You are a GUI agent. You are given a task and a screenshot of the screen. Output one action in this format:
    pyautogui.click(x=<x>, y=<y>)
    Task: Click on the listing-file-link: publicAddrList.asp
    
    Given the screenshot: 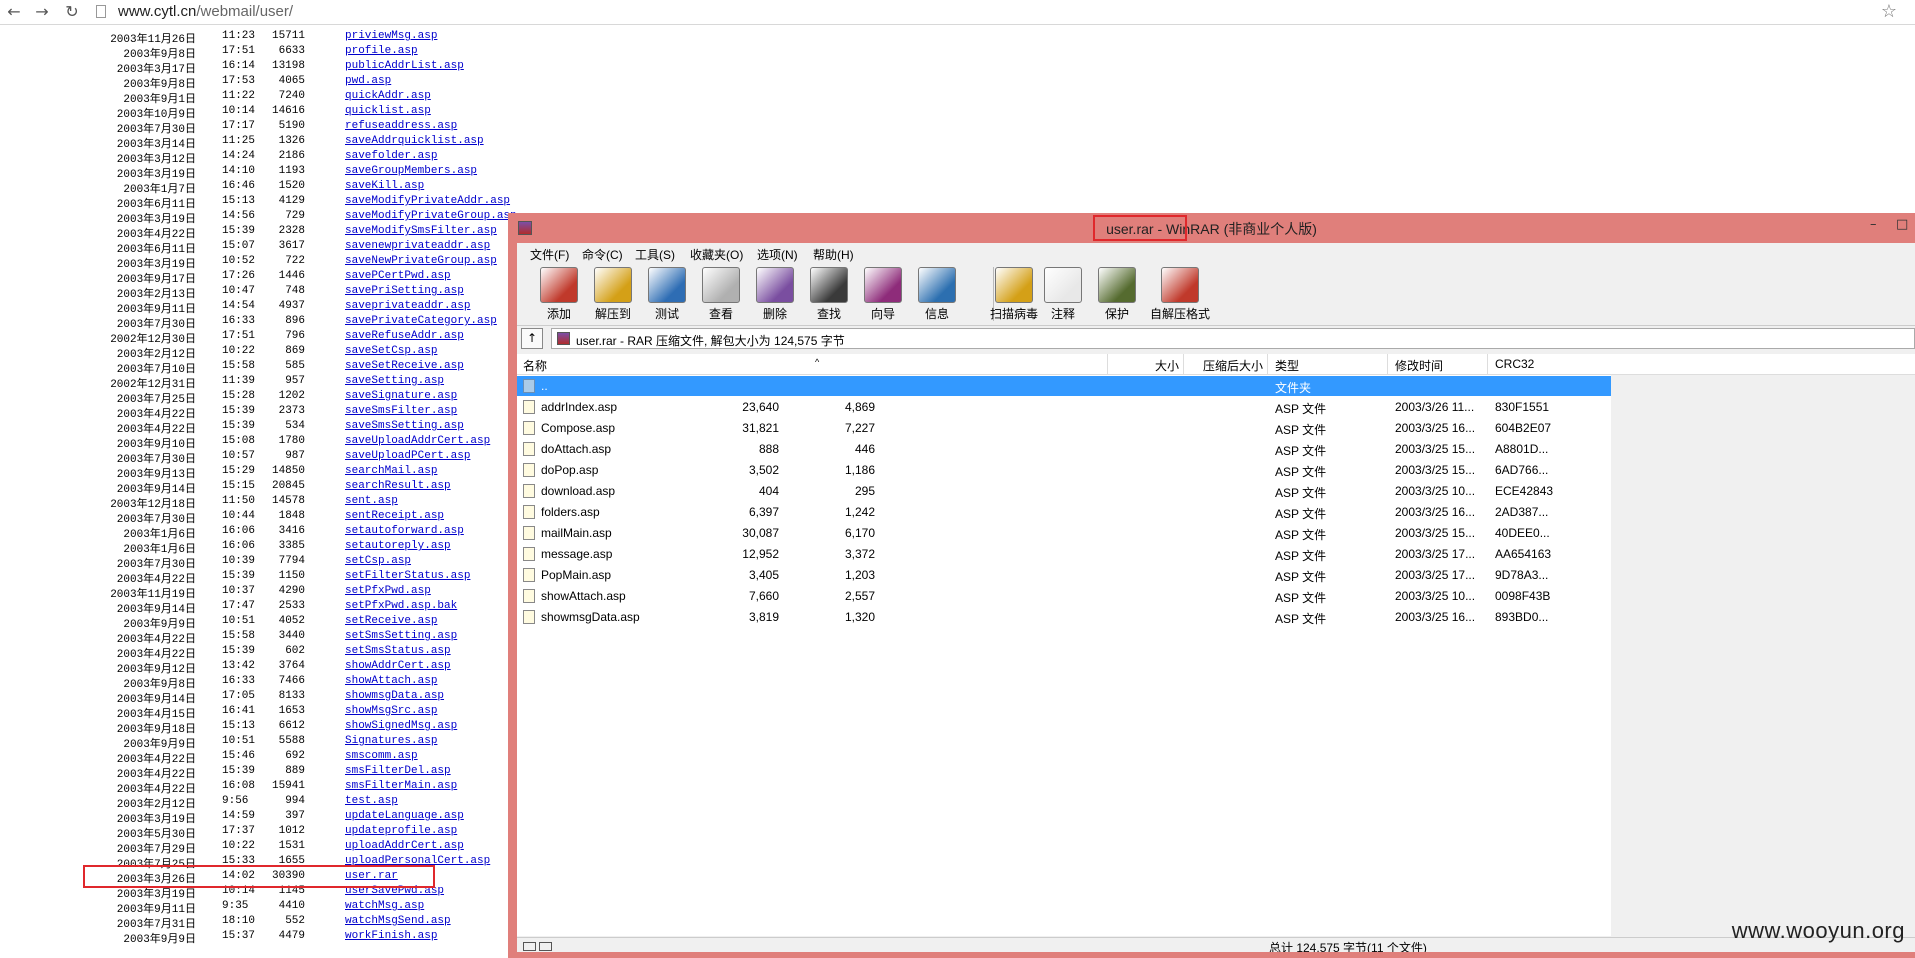 What is the action you would take?
    pyautogui.click(x=404, y=66)
    